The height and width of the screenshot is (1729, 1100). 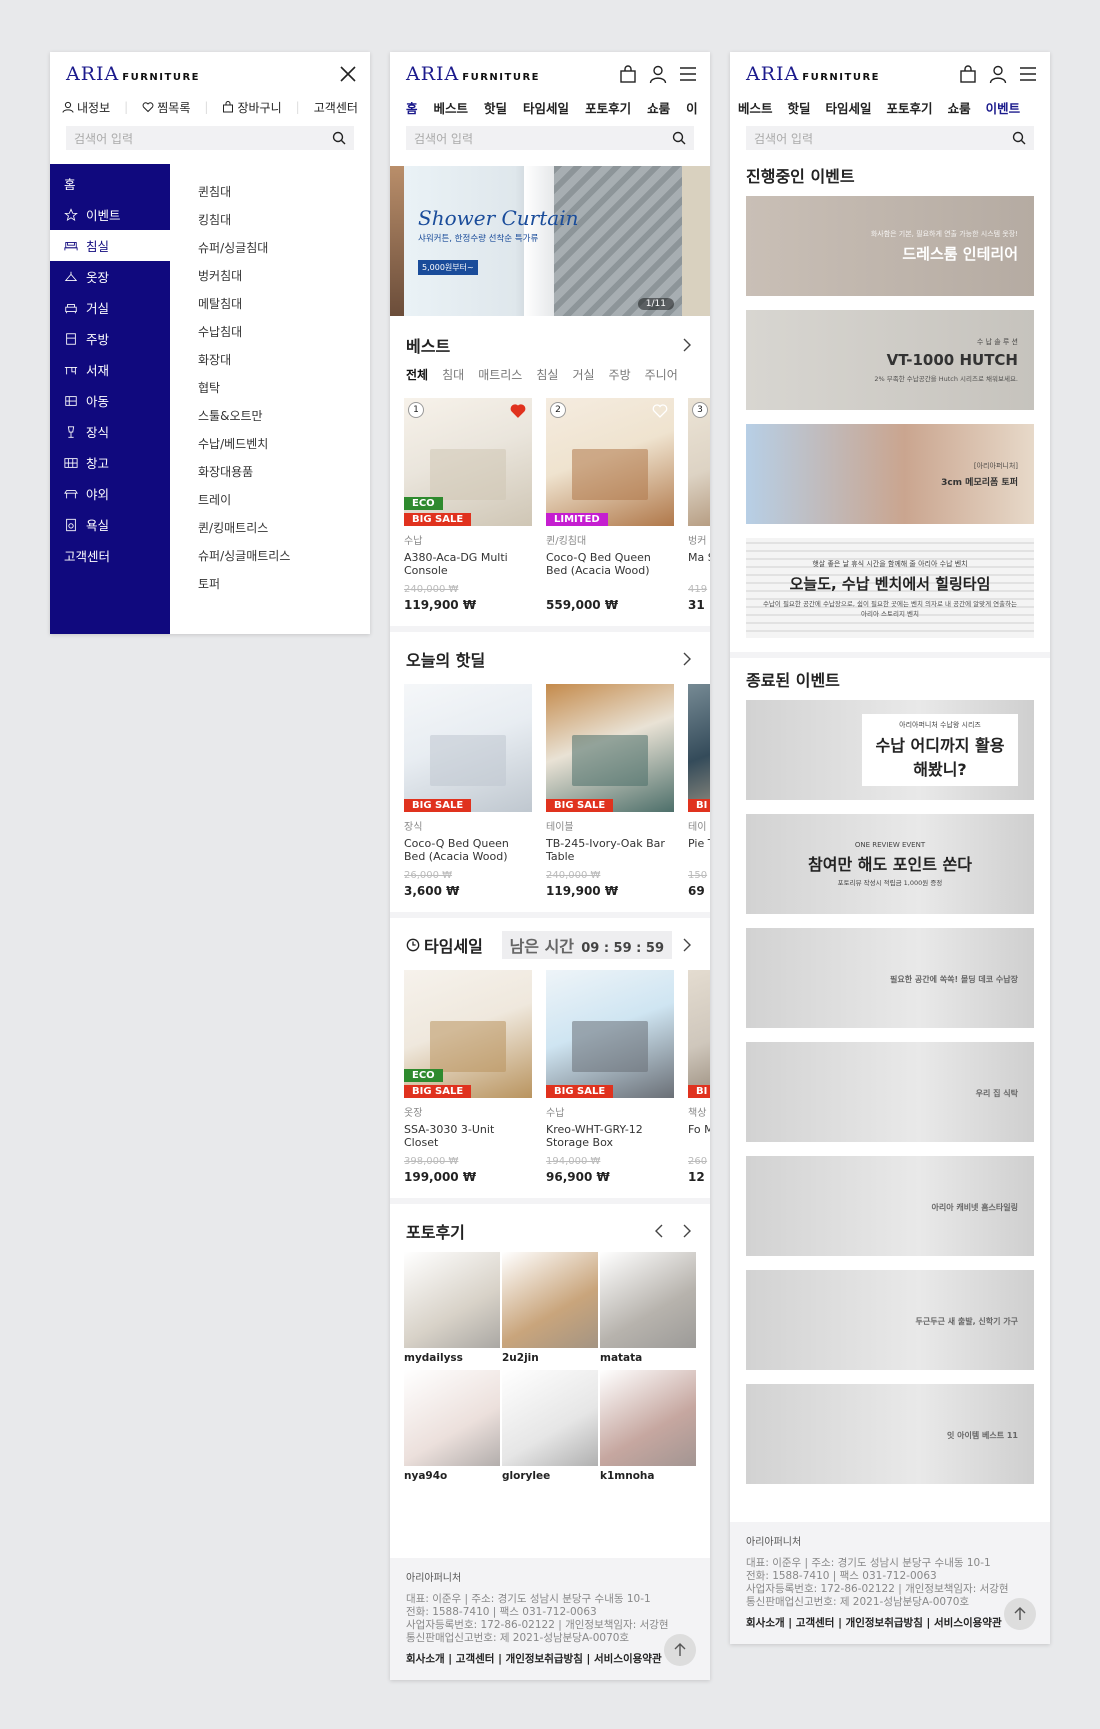 I want to click on category-item: 창고, so click(x=110, y=462).